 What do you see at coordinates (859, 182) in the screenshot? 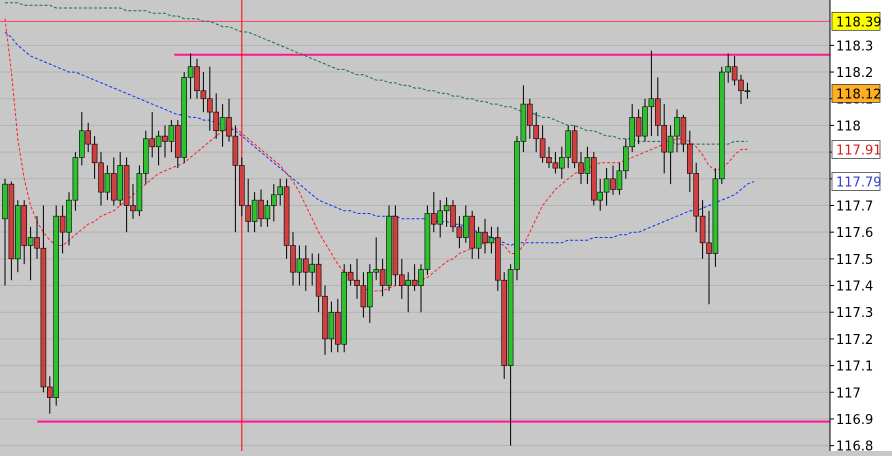
I see `price-badge-label: 117.79` at bounding box center [859, 182].